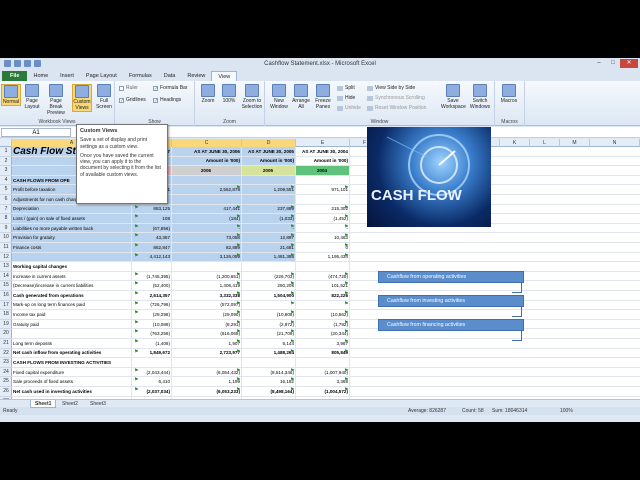 The image size is (640, 480). I want to click on cell-e16: 1,504,900, so click(269, 295).